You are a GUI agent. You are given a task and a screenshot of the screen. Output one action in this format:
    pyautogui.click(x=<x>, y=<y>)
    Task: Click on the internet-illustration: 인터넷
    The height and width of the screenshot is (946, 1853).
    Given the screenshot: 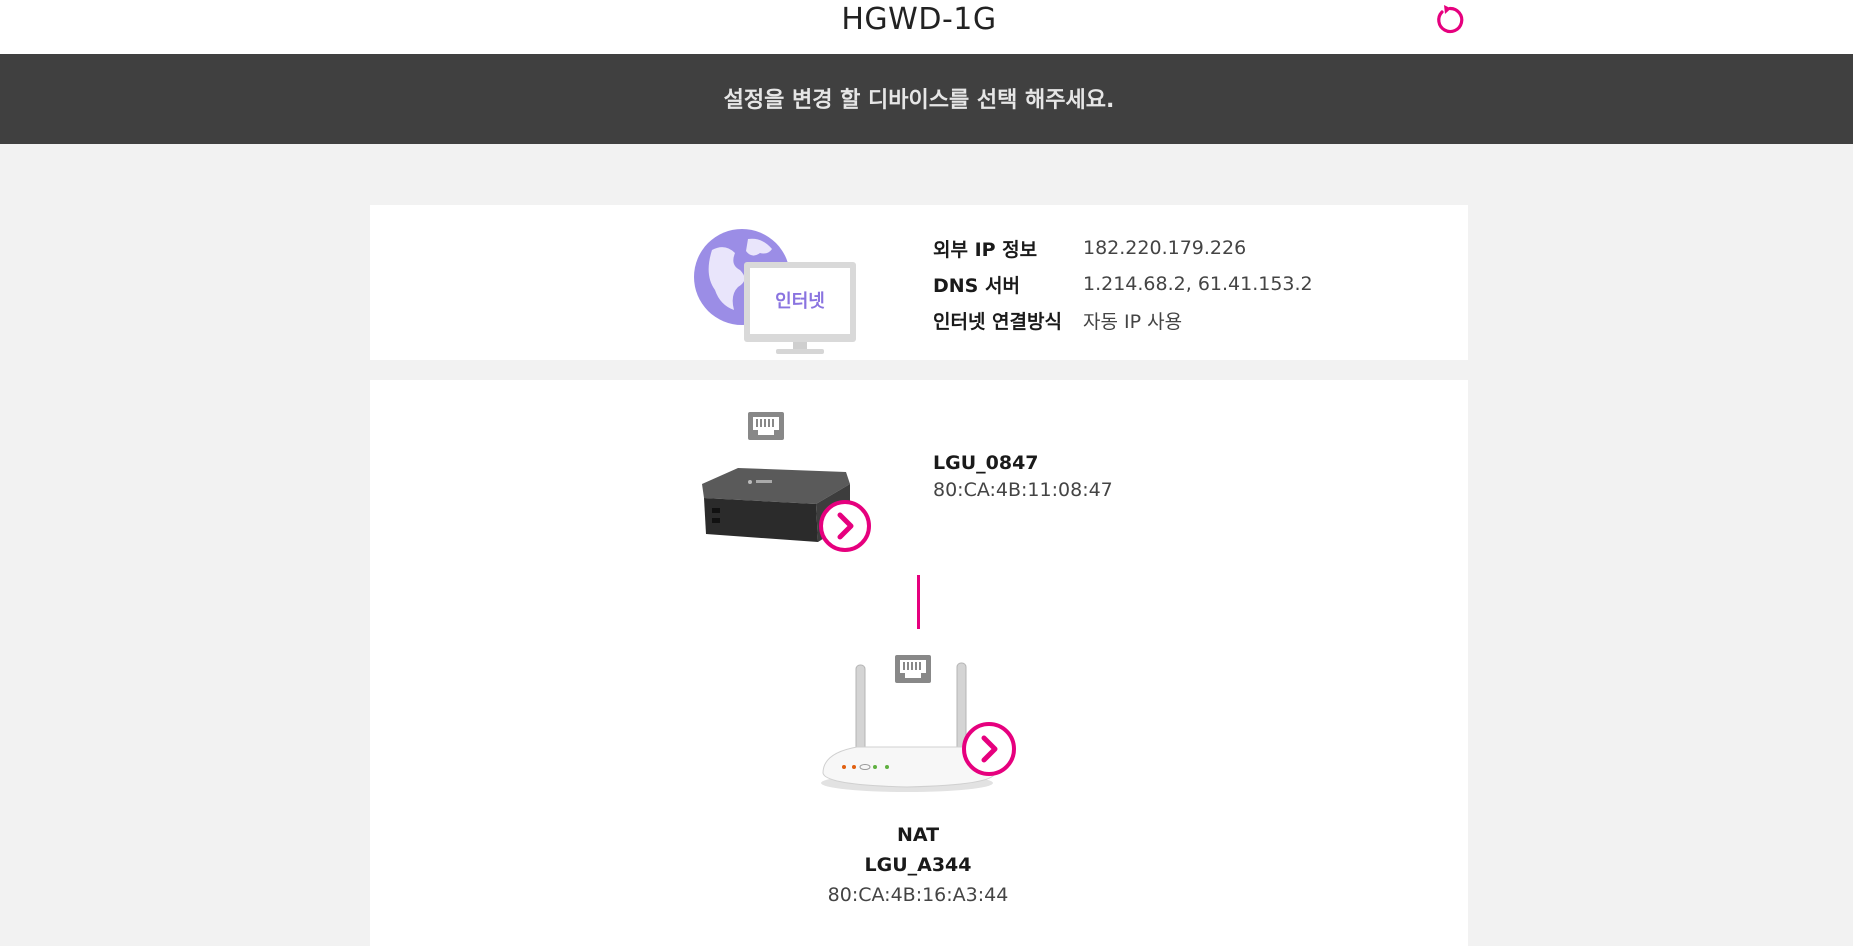 What is the action you would take?
    pyautogui.click(x=780, y=290)
    